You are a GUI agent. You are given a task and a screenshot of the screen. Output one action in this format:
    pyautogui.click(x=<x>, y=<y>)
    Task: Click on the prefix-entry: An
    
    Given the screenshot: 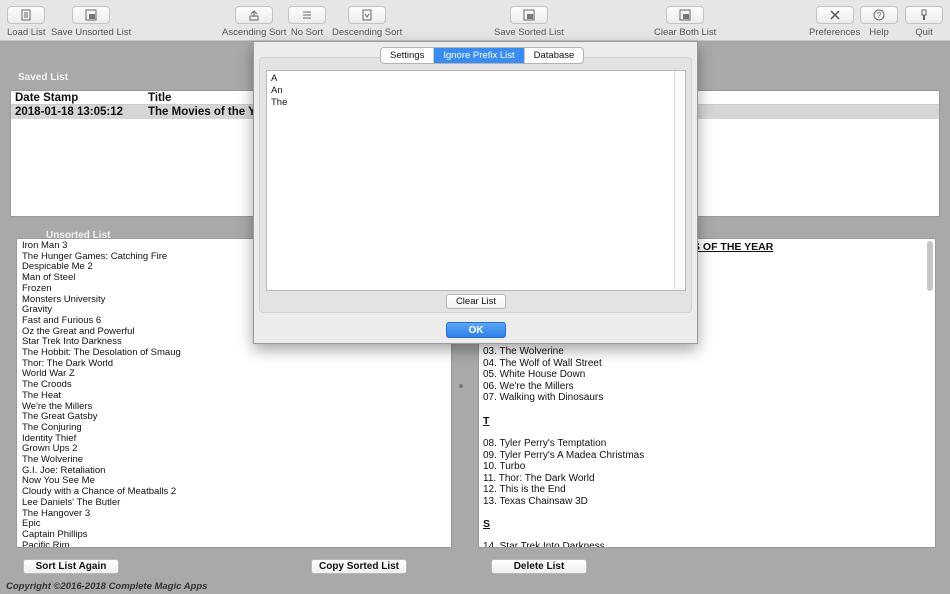 What is the action you would take?
    pyautogui.click(x=277, y=90)
    